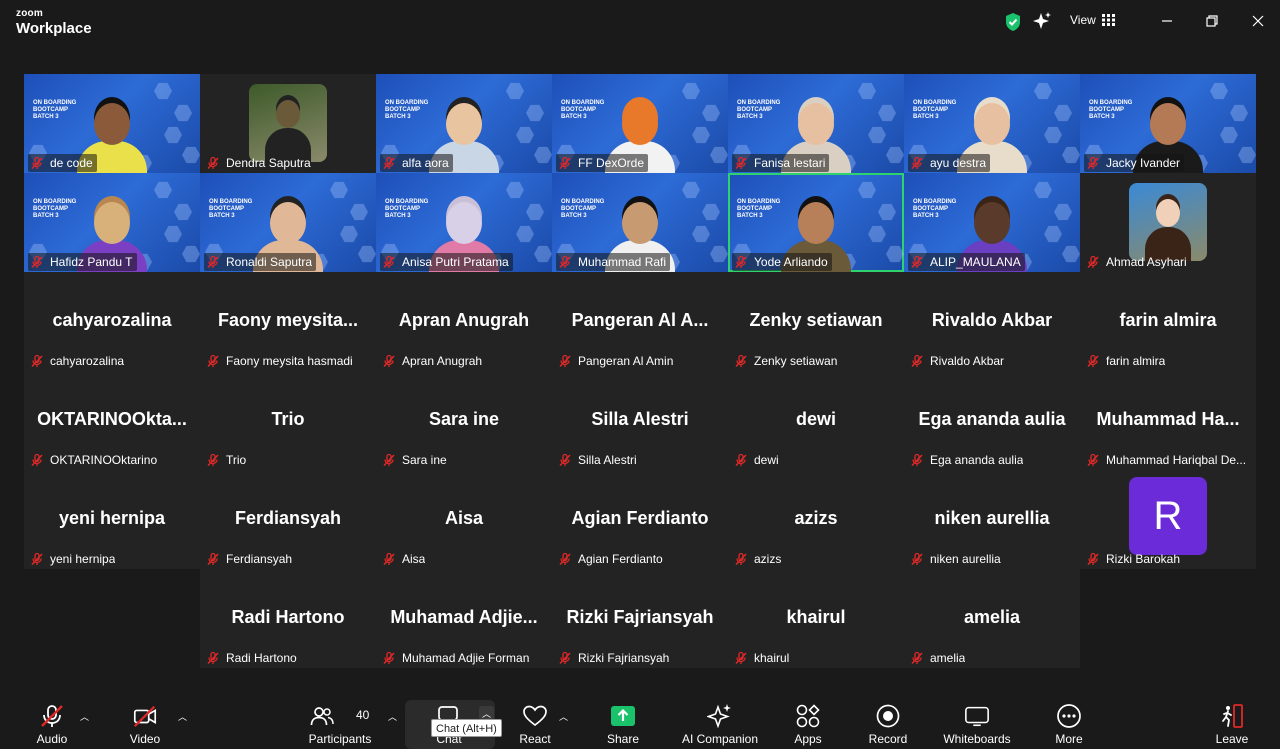  Describe the element at coordinates (640, 123) in the screenshot. I see `participant-tile: ON BOARDING BOOTCAMP BATCH 3 FF DexOrde` at that location.